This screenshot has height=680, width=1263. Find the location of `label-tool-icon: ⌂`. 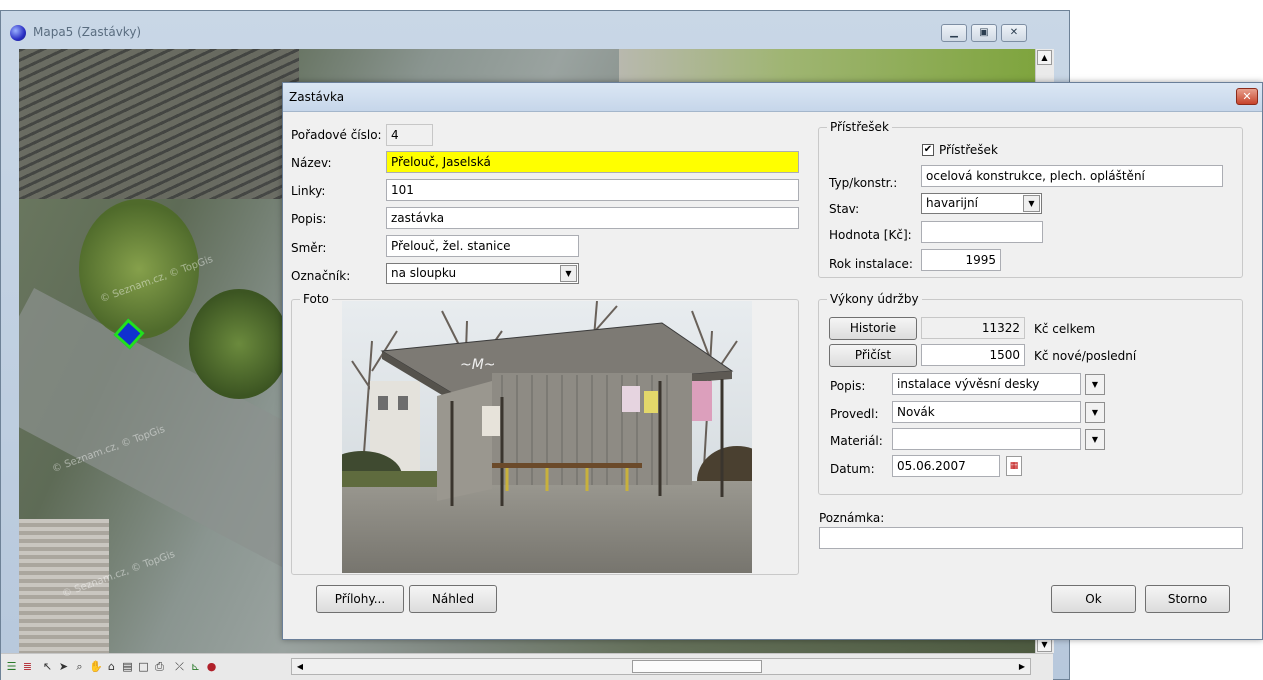

label-tool-icon: ⌂ is located at coordinates (111, 666).